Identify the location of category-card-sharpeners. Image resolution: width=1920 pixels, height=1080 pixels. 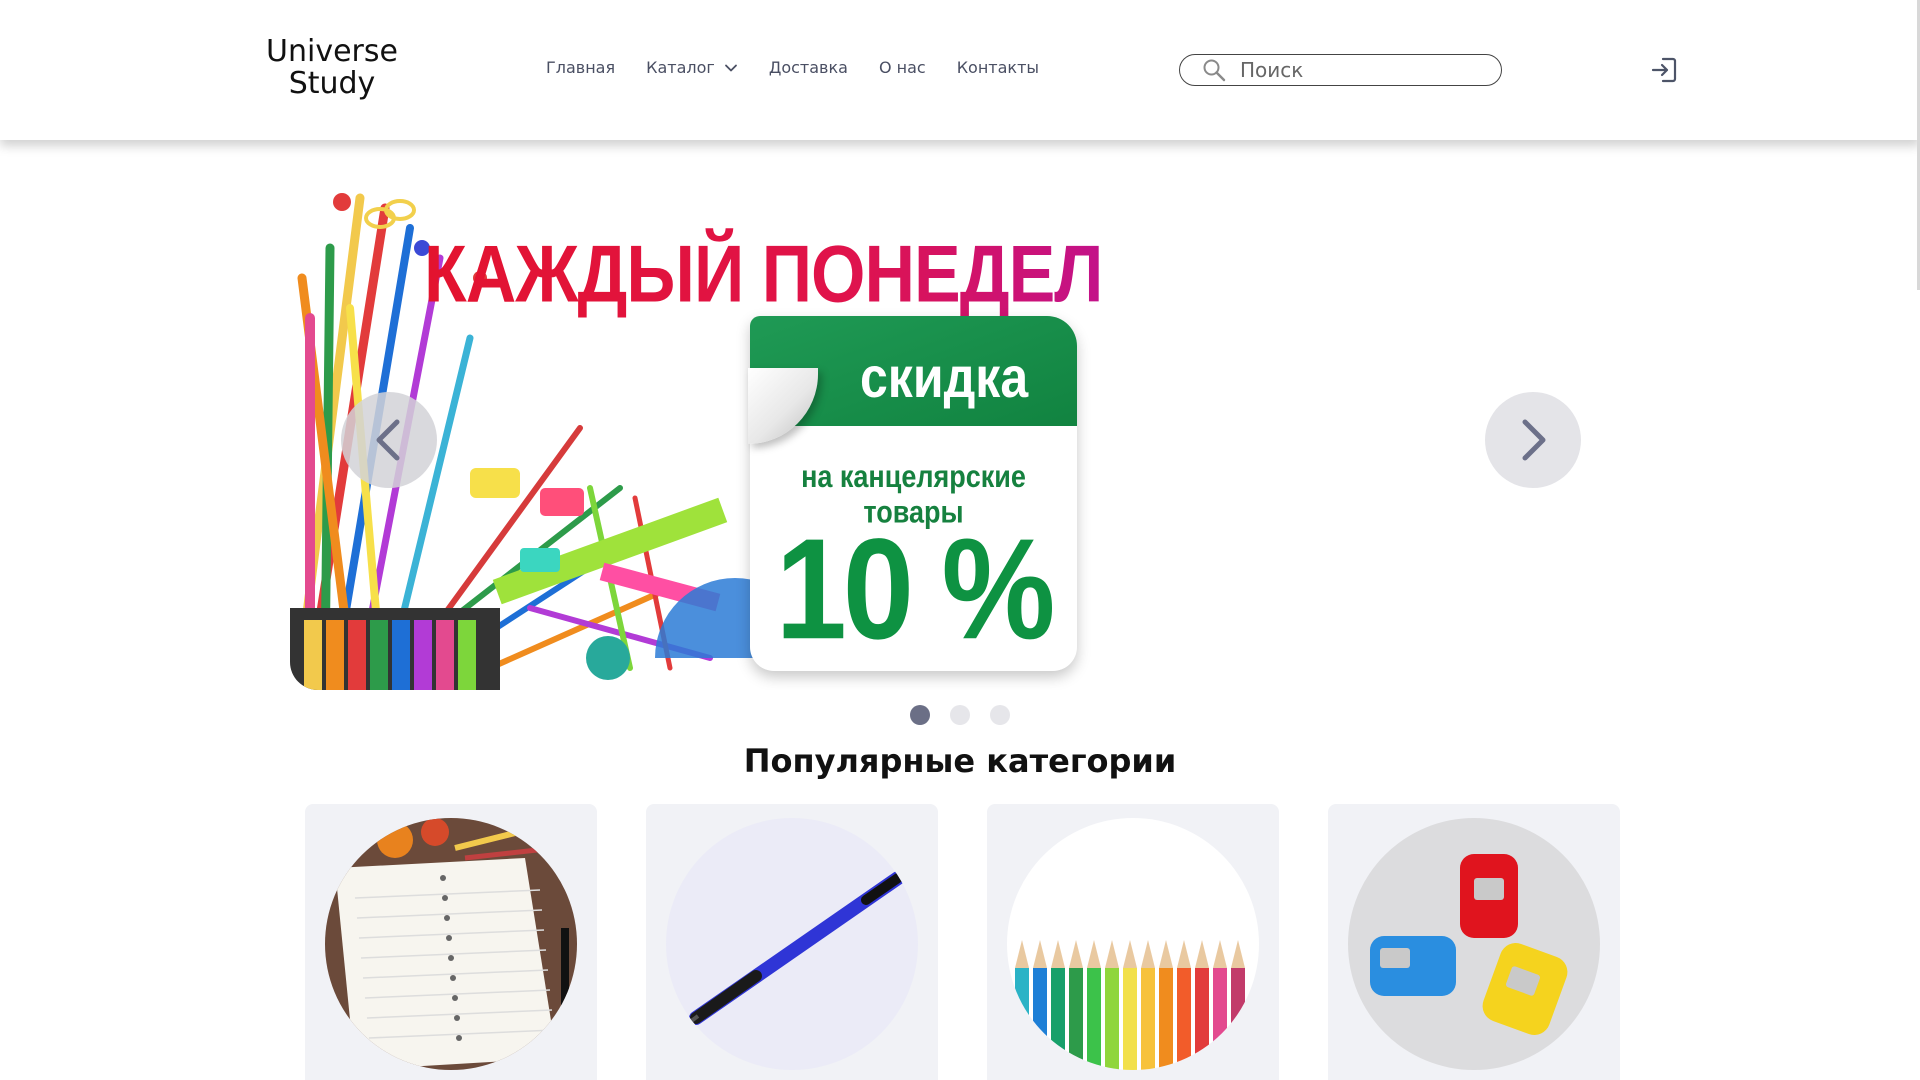
(1474, 942).